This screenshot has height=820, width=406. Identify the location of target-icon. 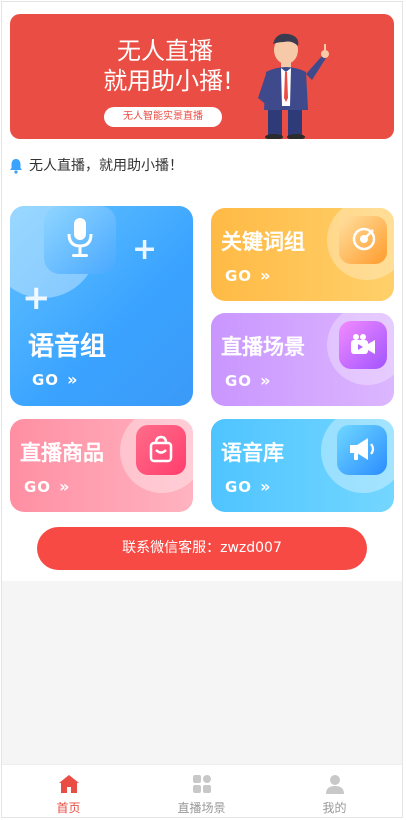
(364, 239).